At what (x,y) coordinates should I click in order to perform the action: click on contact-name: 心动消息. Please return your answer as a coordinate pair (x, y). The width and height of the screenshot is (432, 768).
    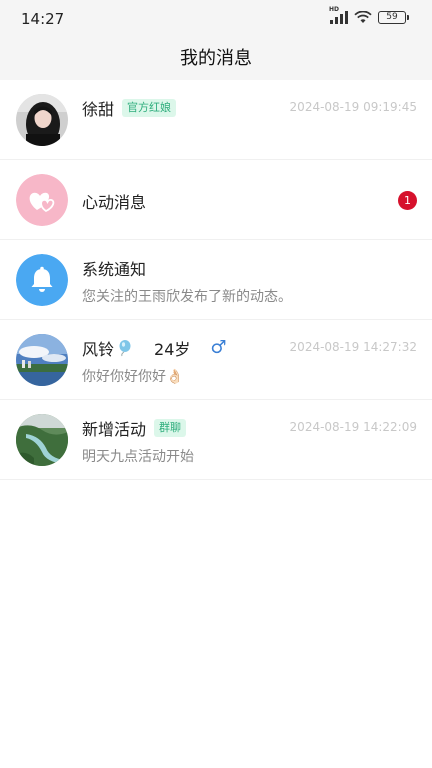
    Looking at the image, I should click on (114, 202).